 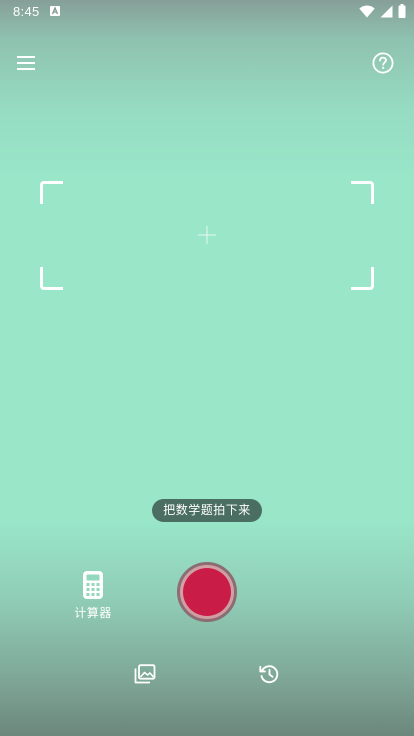 I want to click on history-icon, so click(x=269, y=674).